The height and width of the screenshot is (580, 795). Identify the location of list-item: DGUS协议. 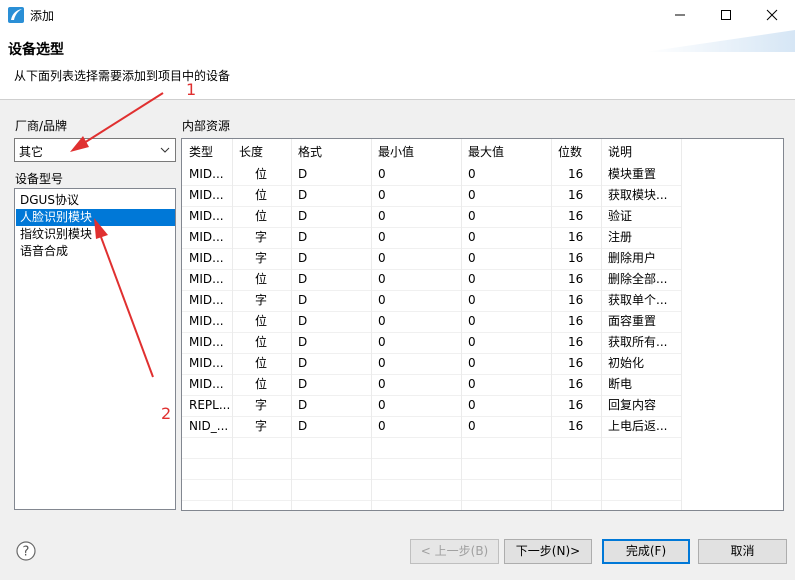
(95, 200).